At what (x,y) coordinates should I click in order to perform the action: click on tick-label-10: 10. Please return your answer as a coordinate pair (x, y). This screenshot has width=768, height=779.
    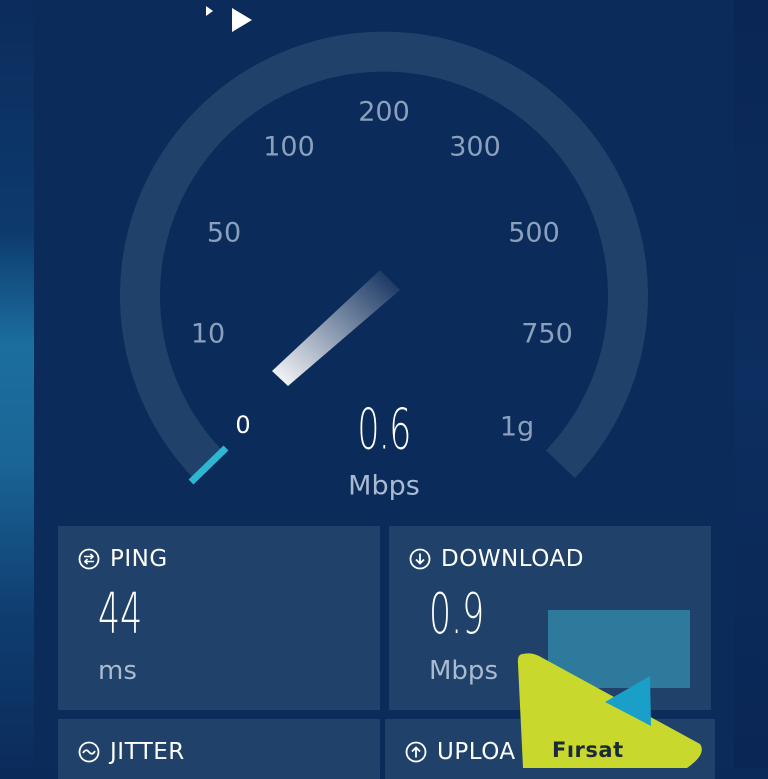
    Looking at the image, I should click on (208, 334).